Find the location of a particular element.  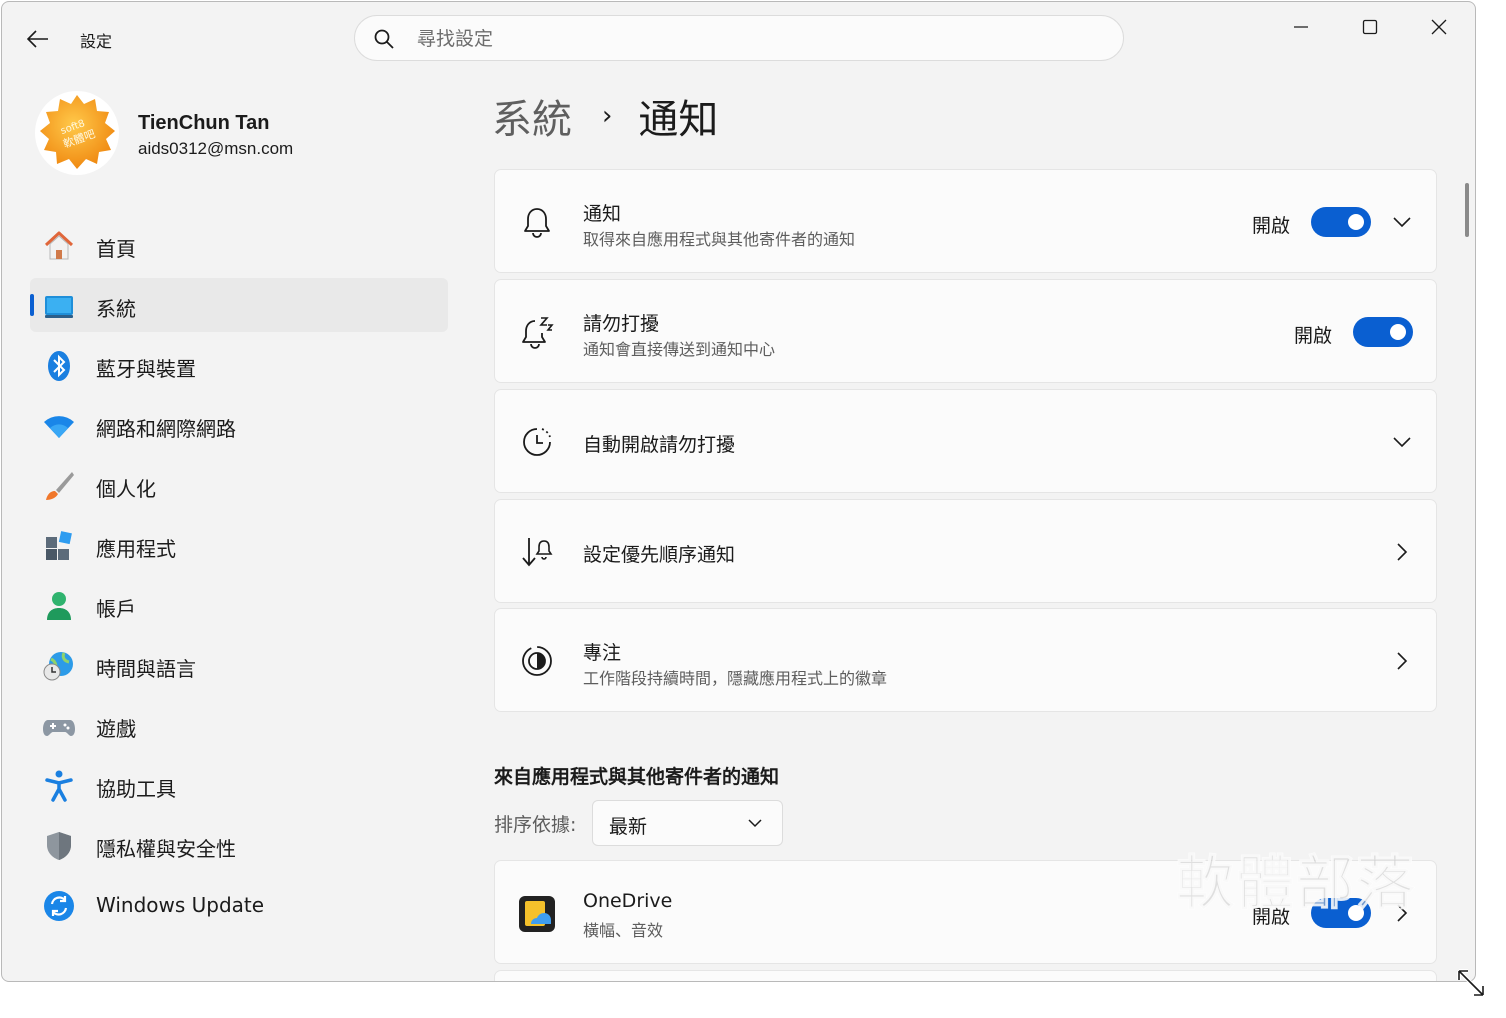

app-title: 設定 is located at coordinates (96, 41).